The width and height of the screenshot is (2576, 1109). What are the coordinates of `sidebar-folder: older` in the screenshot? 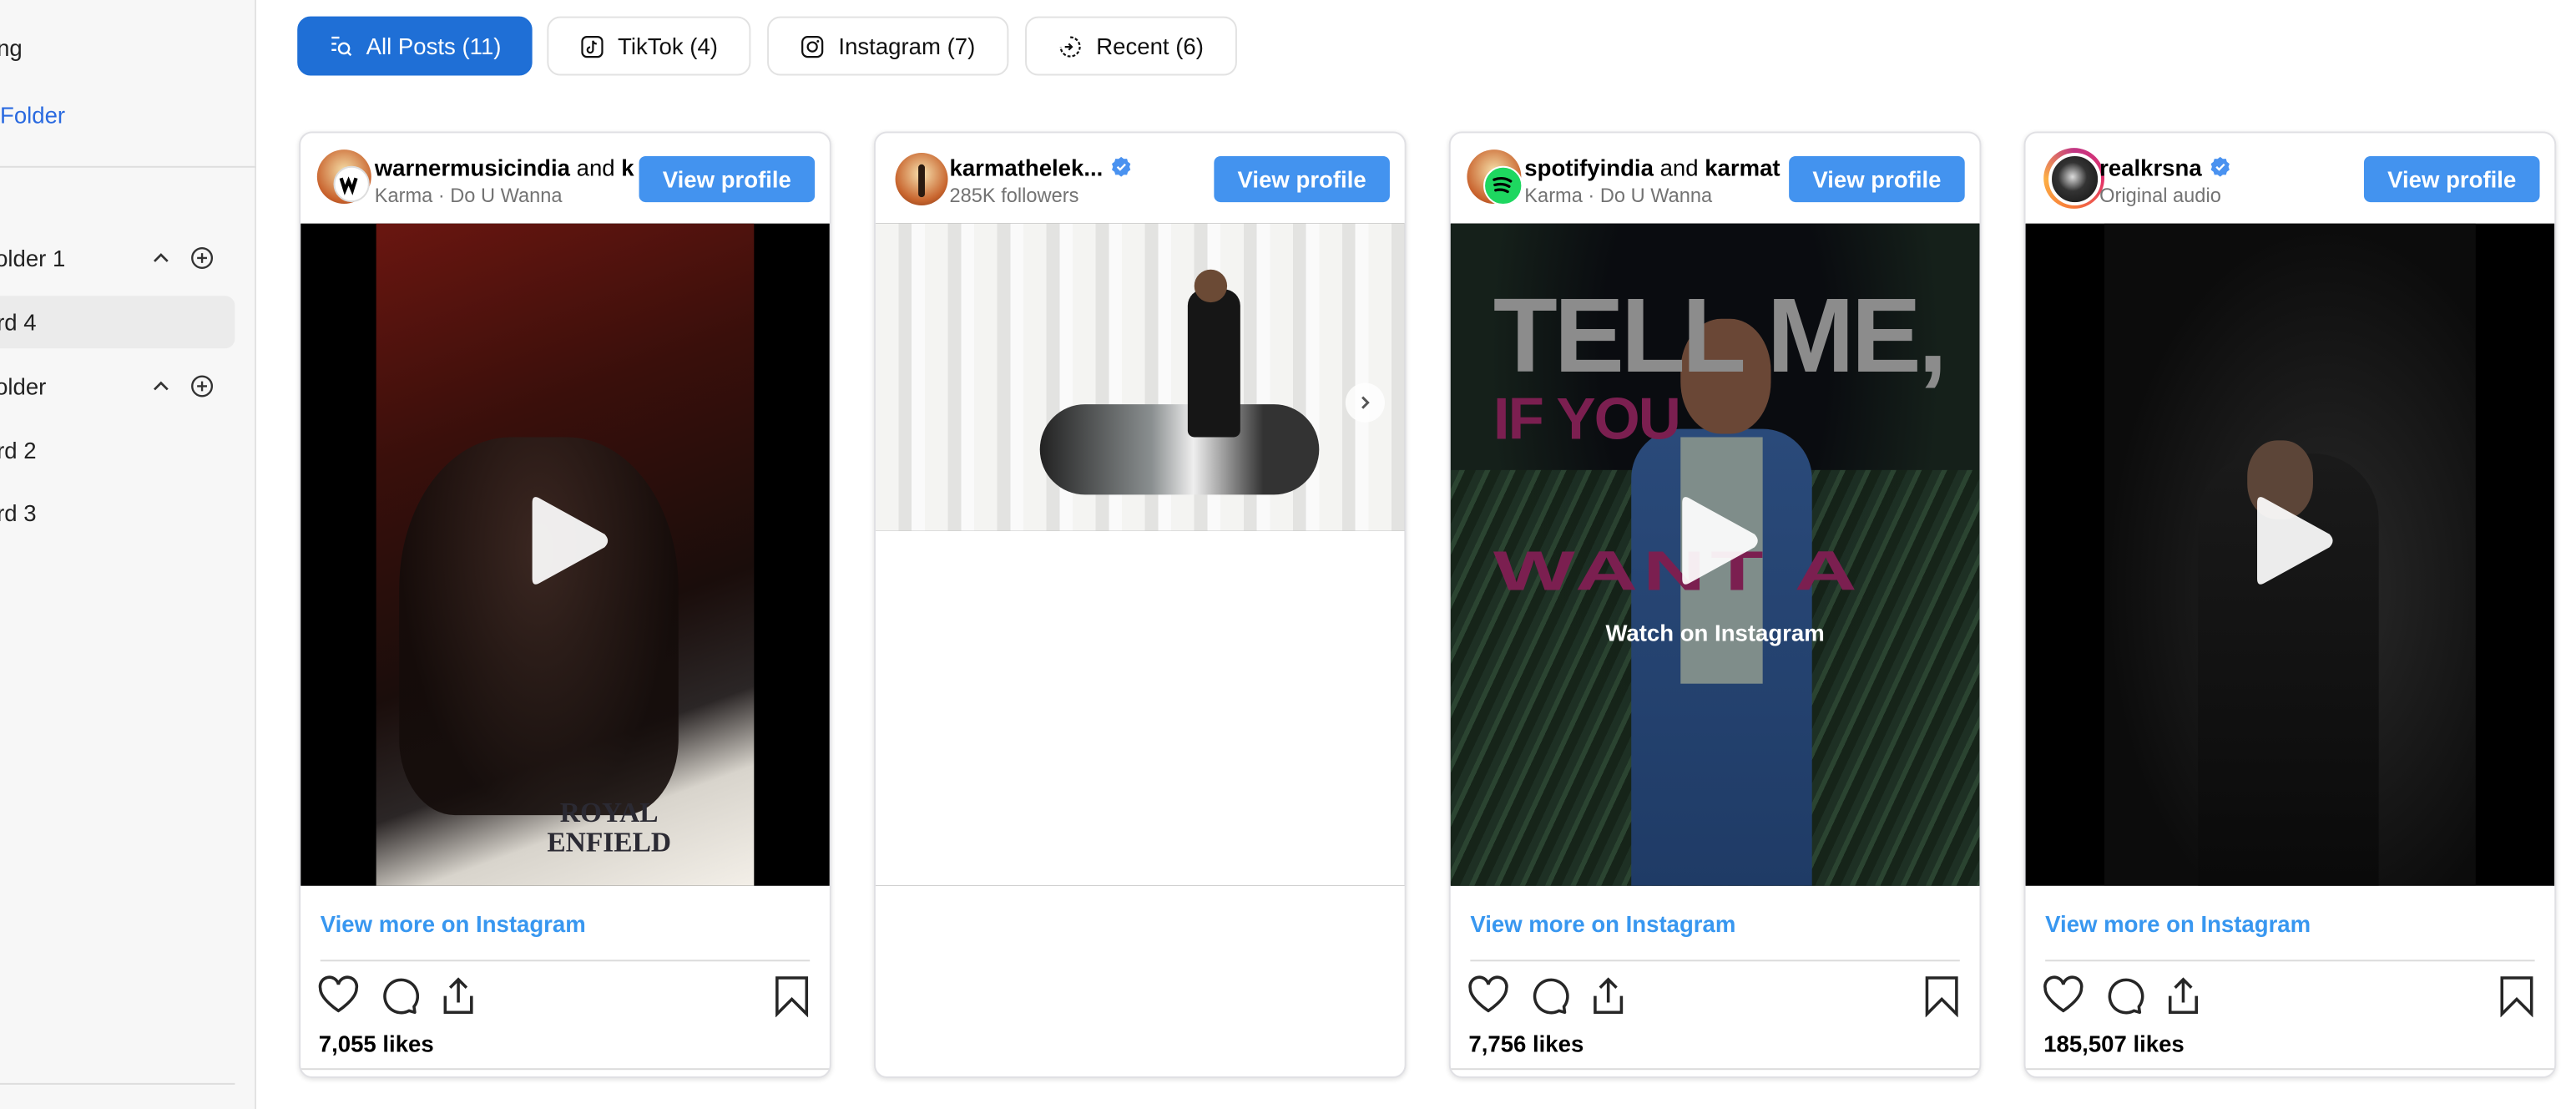 It's located at (23, 386).